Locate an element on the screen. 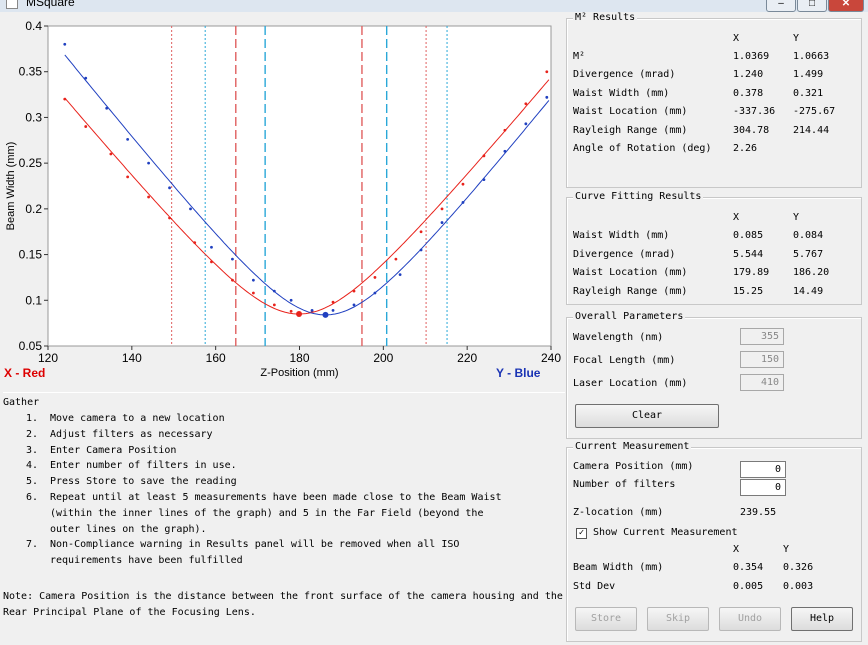  wavelength-label: Wavelength (nm) is located at coordinates (618, 337).